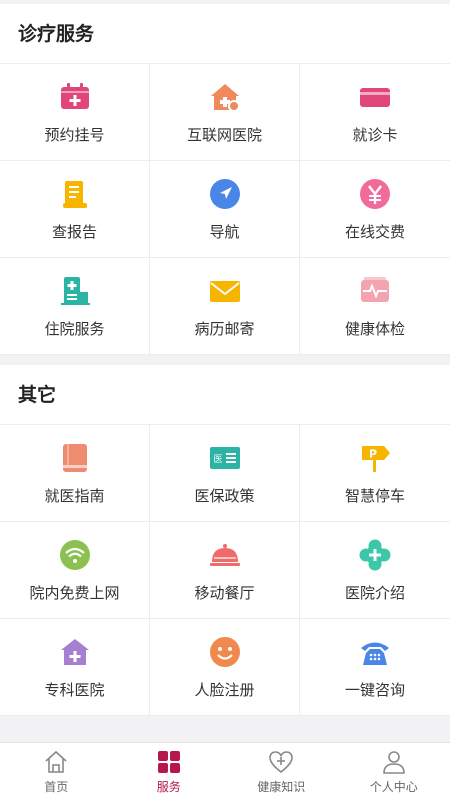  What do you see at coordinates (74, 232) in the screenshot?
I see `service-label: 查报告` at bounding box center [74, 232].